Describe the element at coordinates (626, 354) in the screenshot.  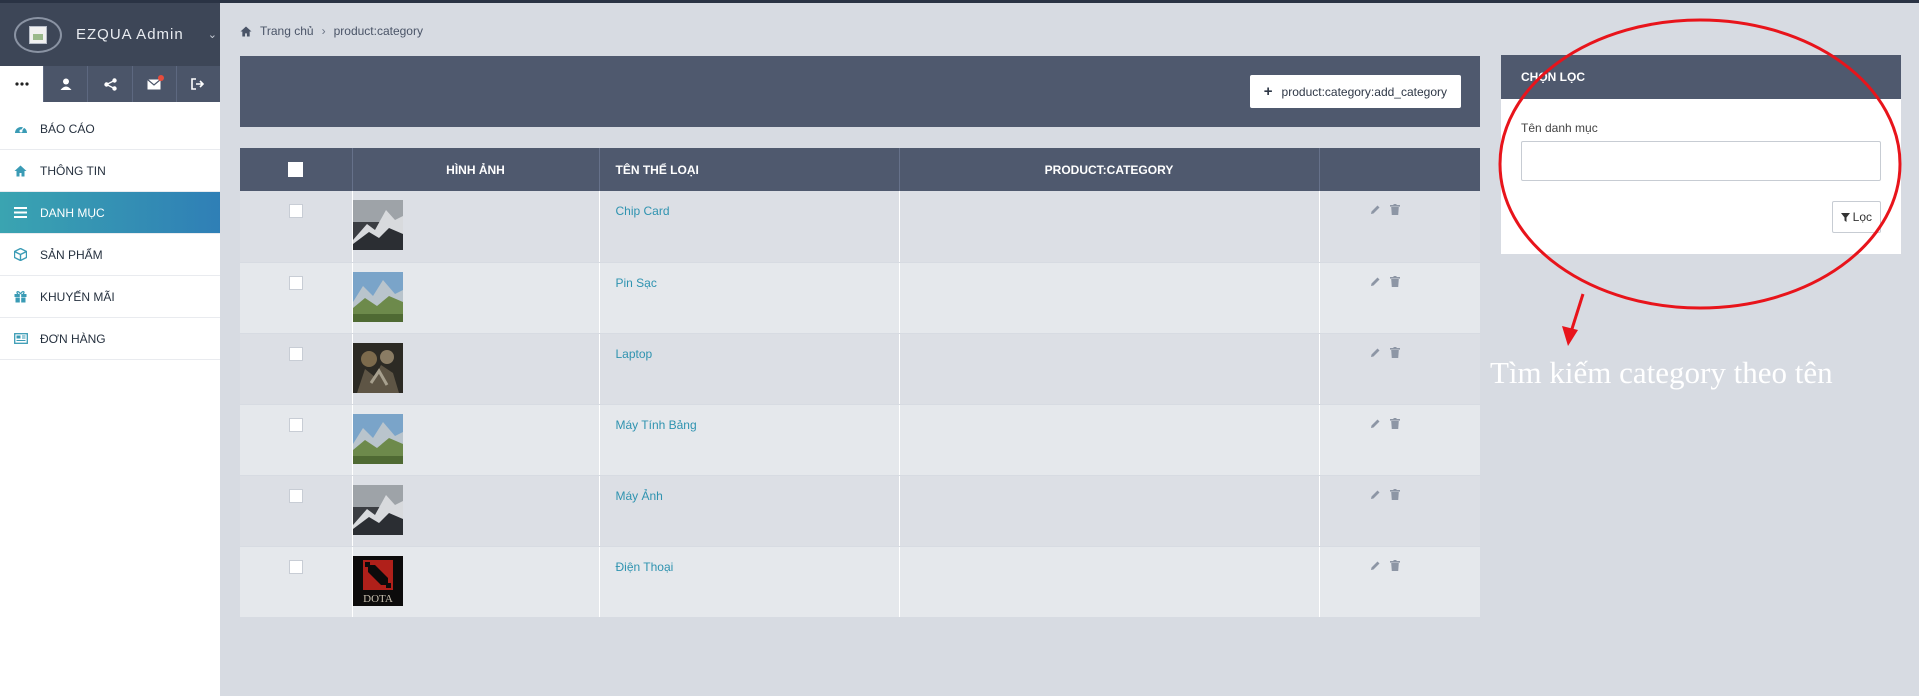
I see `category-name-link: Laptop` at that location.